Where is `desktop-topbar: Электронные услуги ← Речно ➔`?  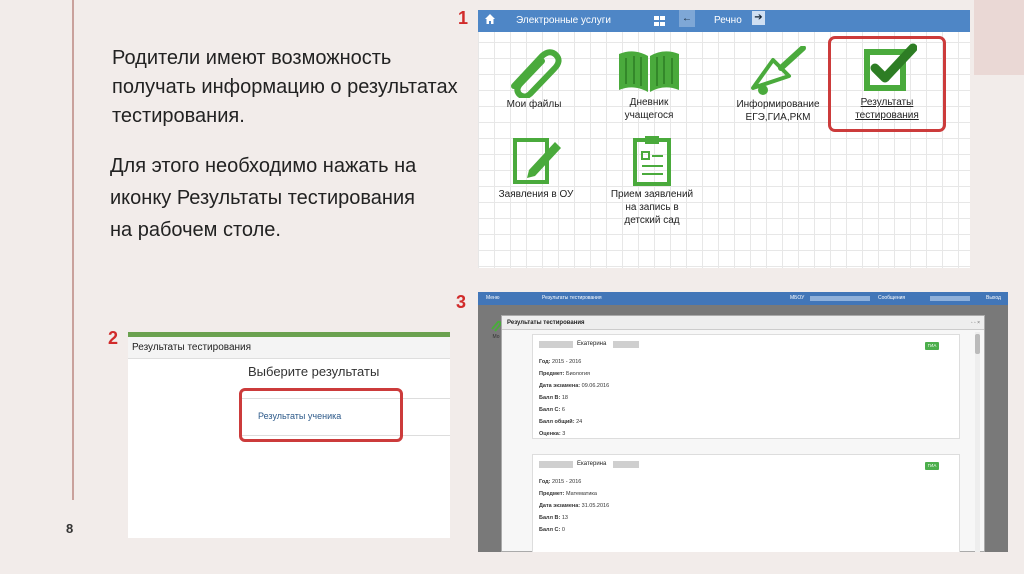 desktop-topbar: Электронные услуги ← Речно ➔ is located at coordinates (724, 21).